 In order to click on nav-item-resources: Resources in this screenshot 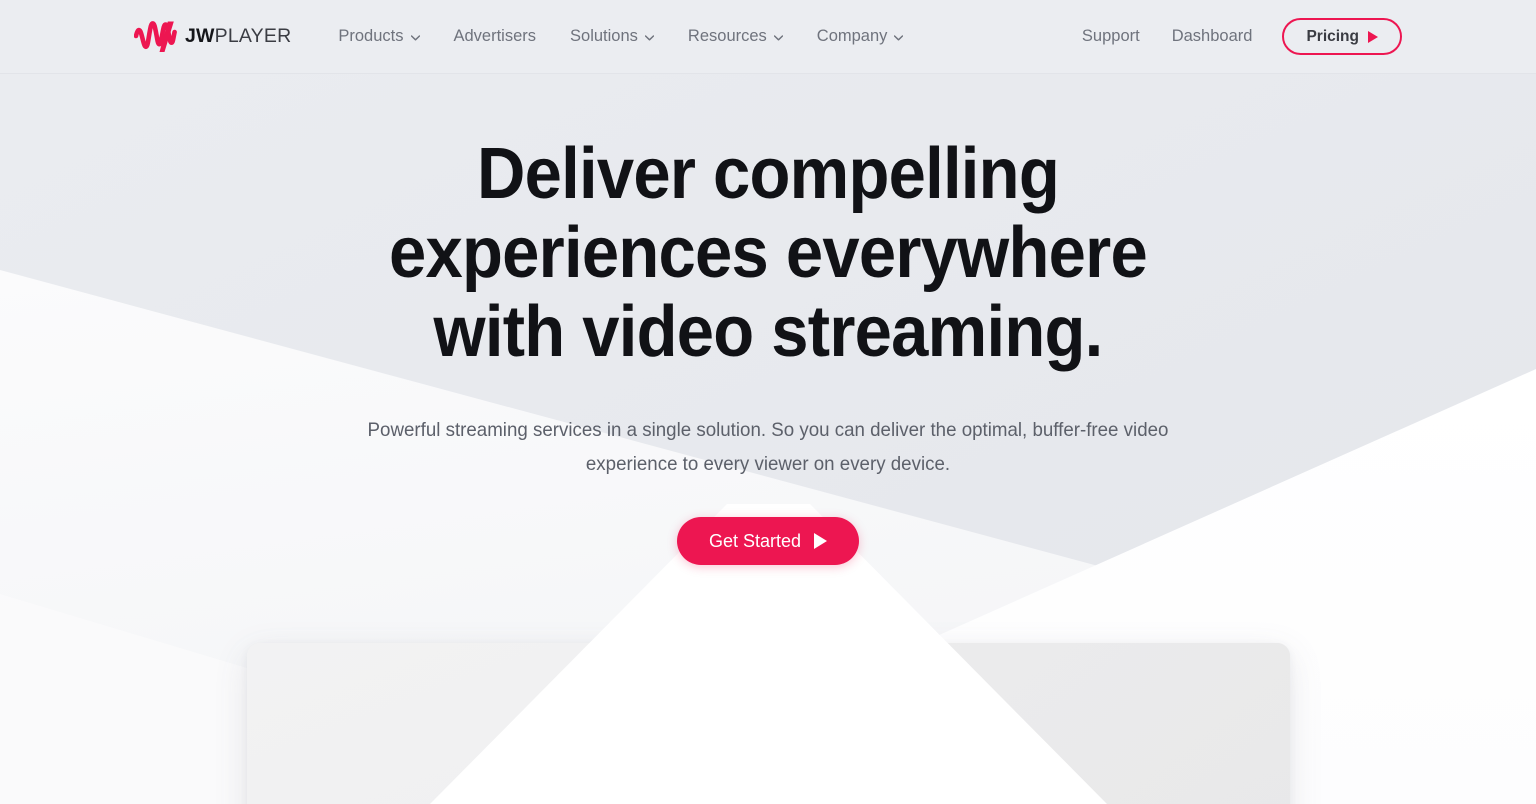, I will do `click(735, 36)`.